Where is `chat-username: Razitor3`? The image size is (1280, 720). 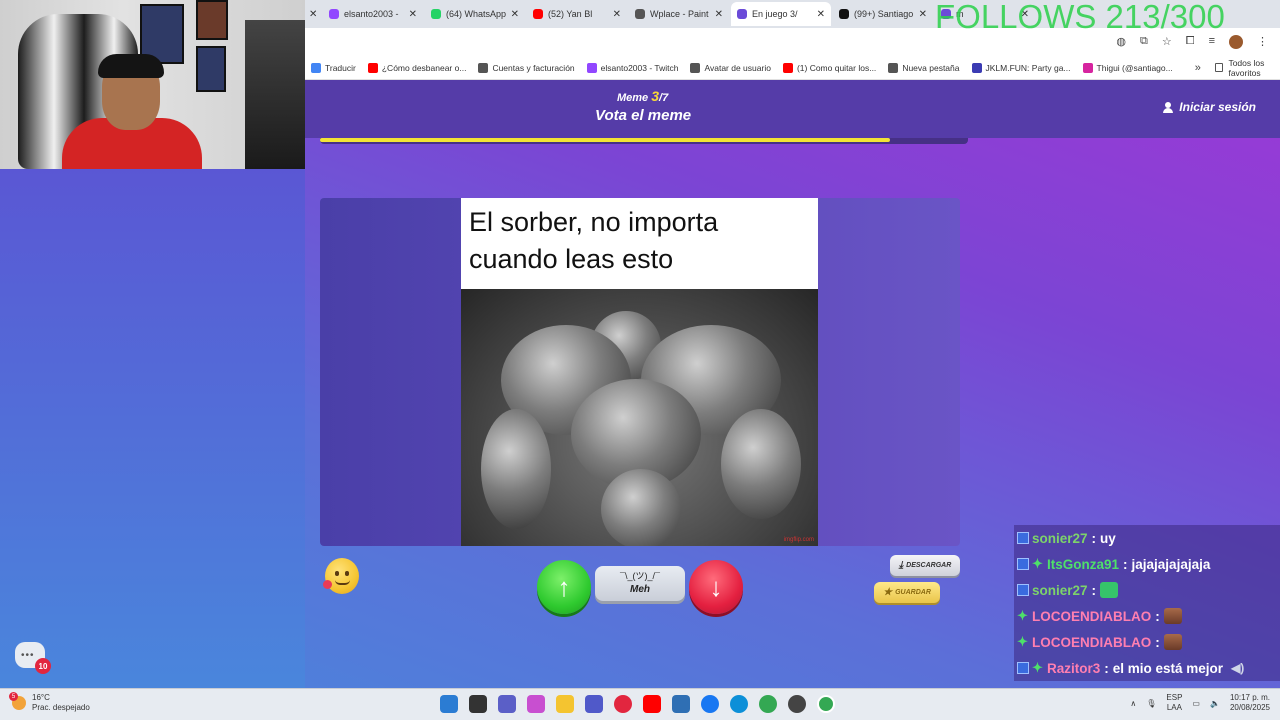 chat-username: Razitor3 is located at coordinates (1074, 668).